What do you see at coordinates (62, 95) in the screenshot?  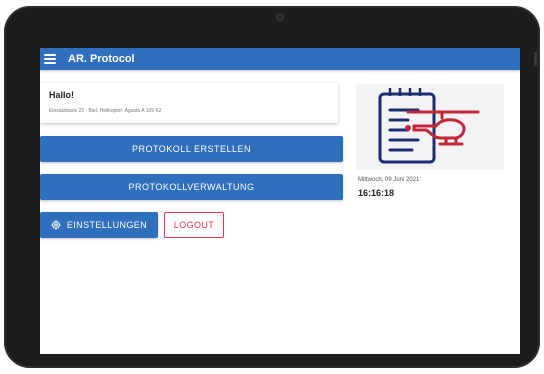 I see `welcome-title: Hallo!` at bounding box center [62, 95].